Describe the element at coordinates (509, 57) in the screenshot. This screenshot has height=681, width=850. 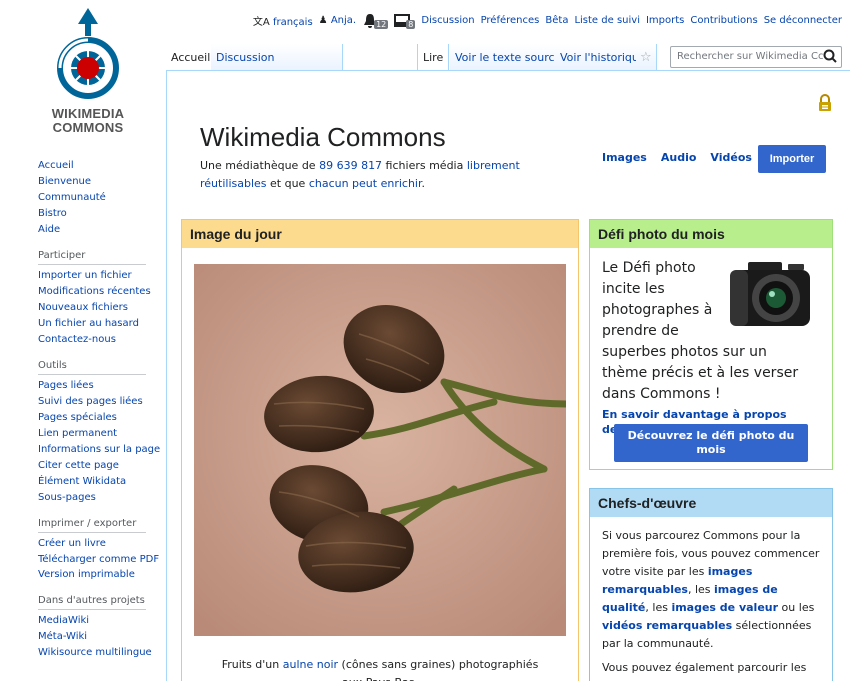
I see `tab-view-source: Voir le texte source` at that location.